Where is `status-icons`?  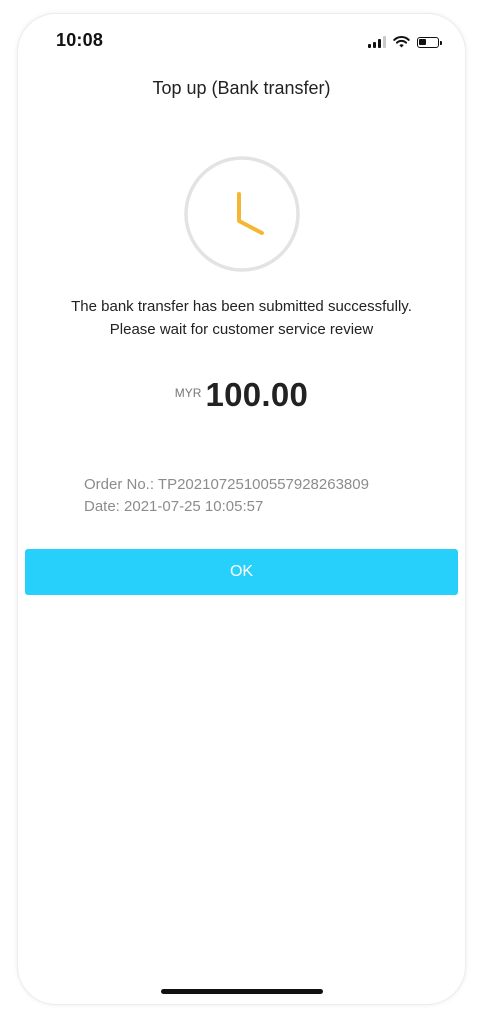
status-icons is located at coordinates (405, 40).